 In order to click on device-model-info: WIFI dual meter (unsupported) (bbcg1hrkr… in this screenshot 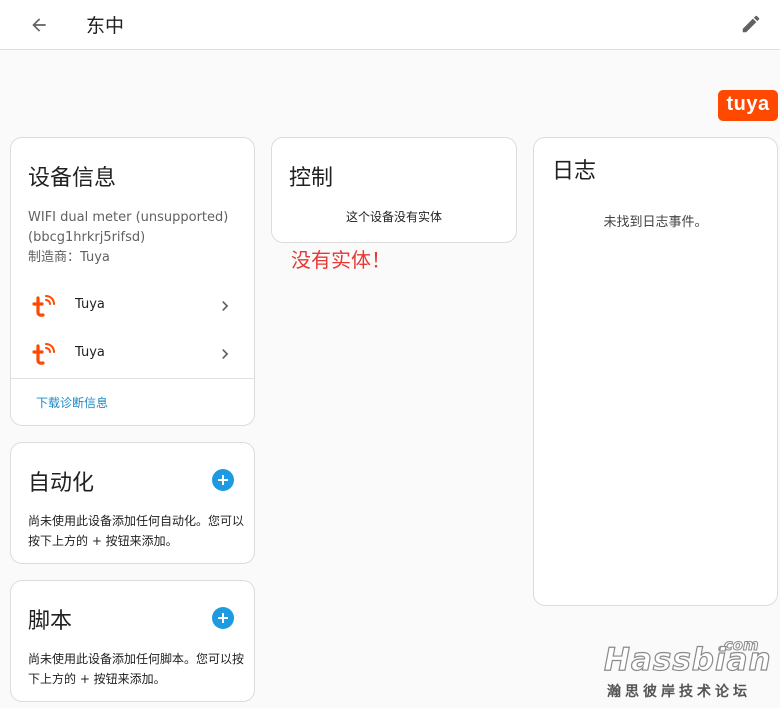, I will do `click(128, 238)`.